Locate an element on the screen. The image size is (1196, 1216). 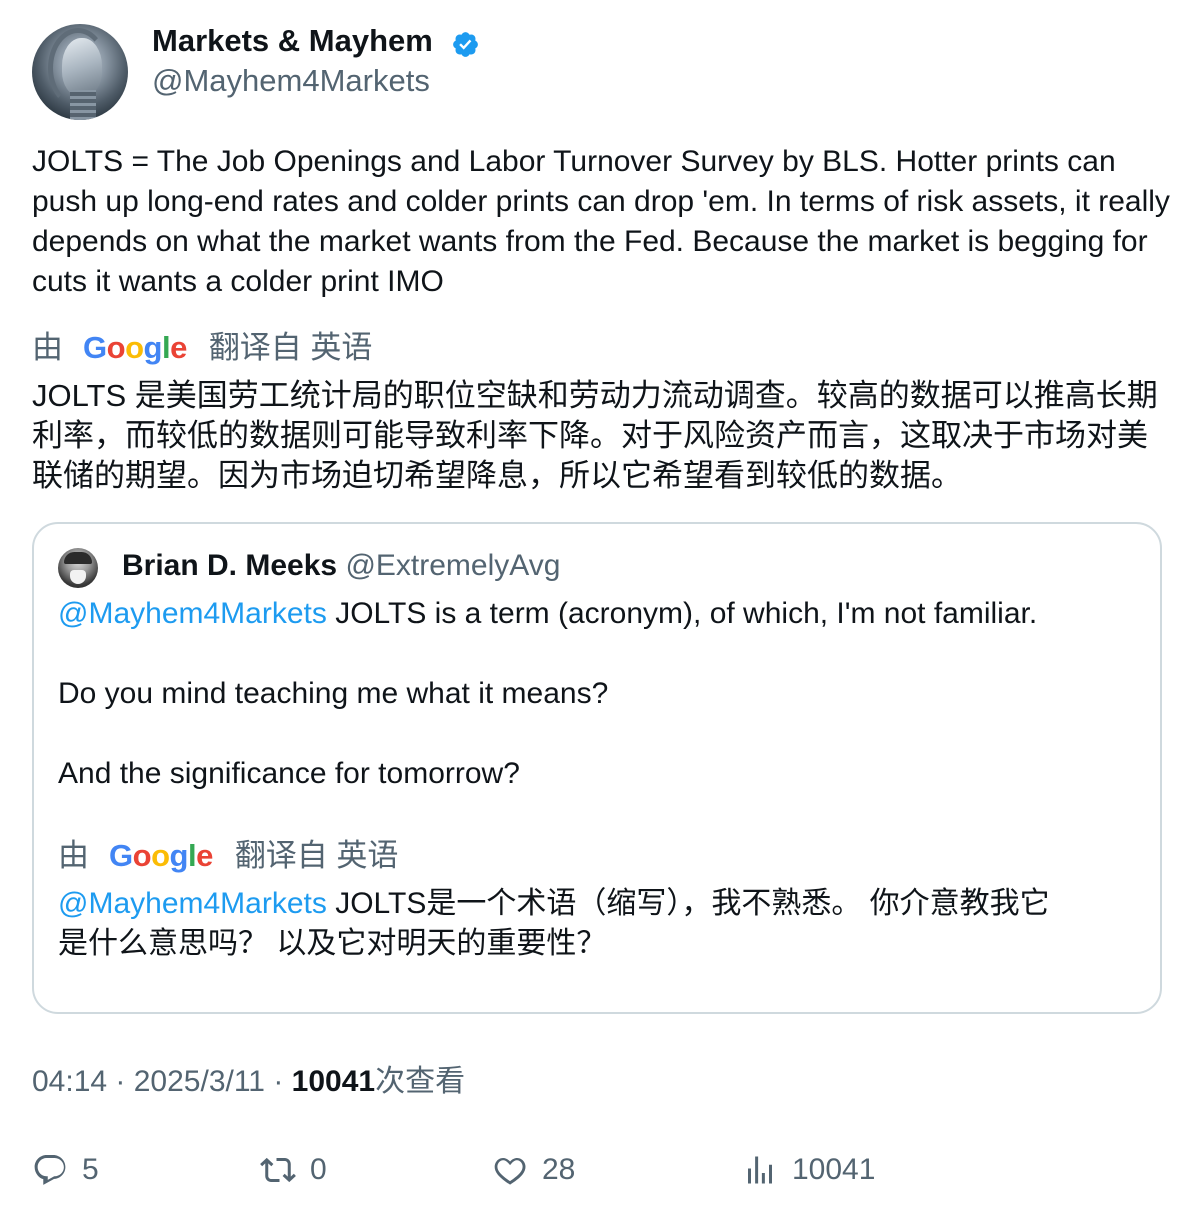
quoted-avatar is located at coordinates (78, 568).